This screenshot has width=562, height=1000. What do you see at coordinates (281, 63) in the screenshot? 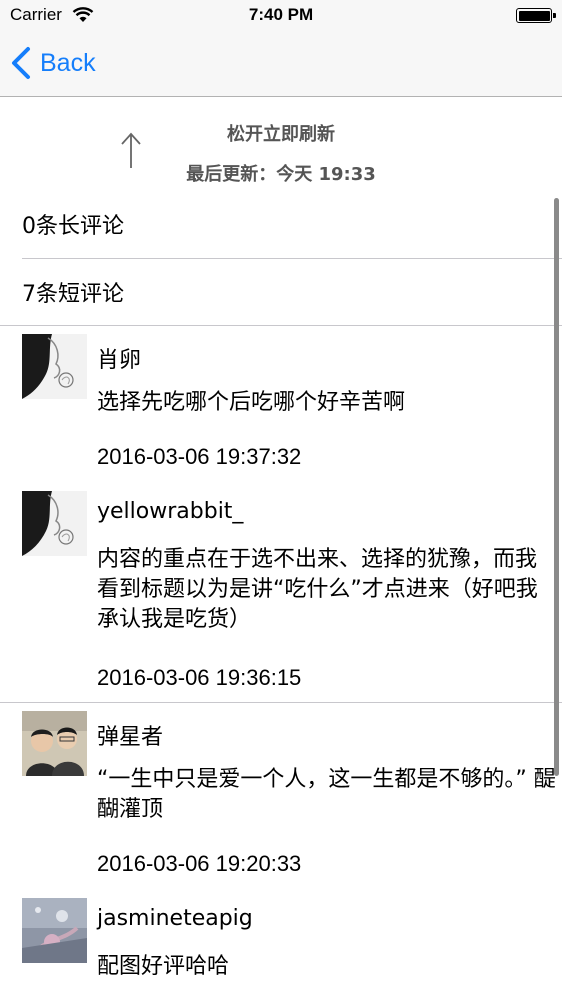
I see `navigation-bar: Back` at bounding box center [281, 63].